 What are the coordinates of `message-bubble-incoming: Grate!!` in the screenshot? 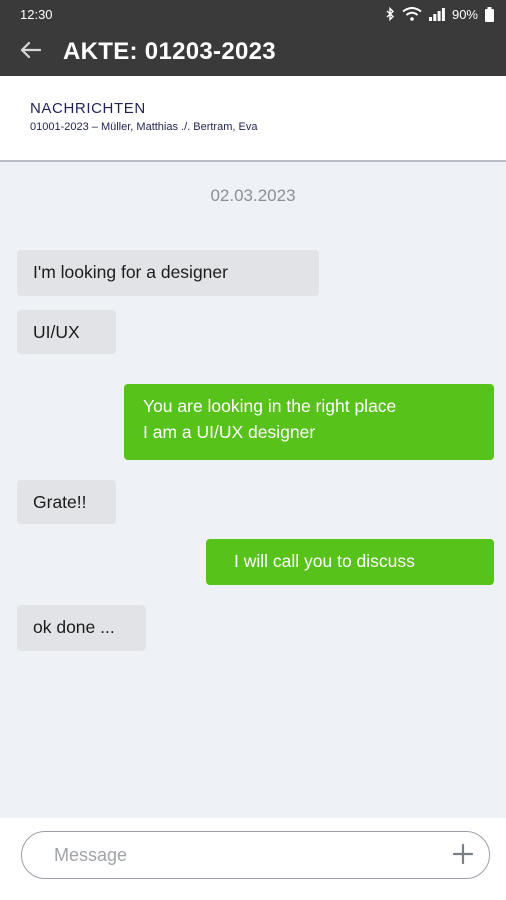 It's located at (66, 502).